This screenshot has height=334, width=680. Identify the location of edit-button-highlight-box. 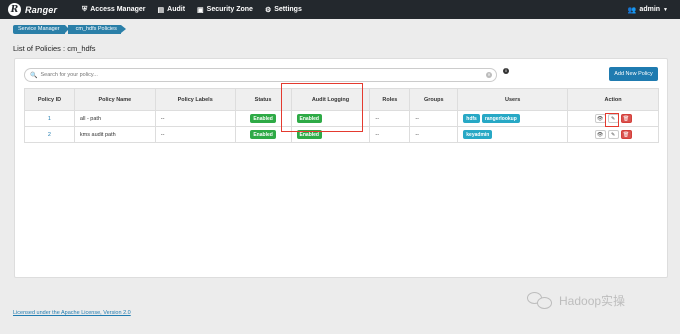
(612, 120).